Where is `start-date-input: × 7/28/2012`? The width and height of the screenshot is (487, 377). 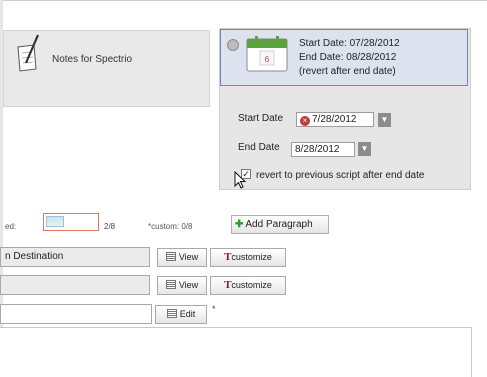
start-date-input: × 7/28/2012 is located at coordinates (335, 119).